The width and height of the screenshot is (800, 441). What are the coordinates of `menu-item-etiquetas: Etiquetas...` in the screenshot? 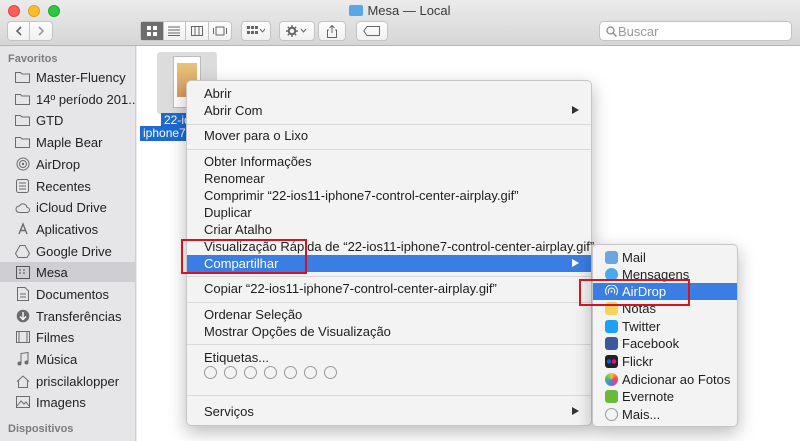 It's located at (389, 357).